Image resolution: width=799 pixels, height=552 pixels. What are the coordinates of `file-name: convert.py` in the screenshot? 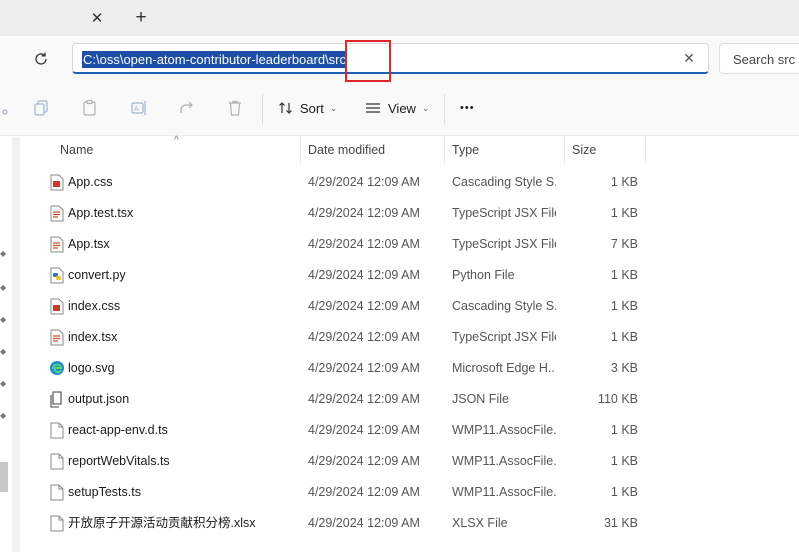 It's located at (97, 275).